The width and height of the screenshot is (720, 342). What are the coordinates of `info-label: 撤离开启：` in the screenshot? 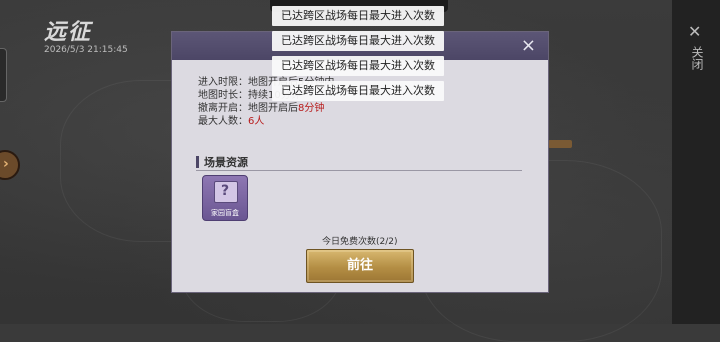 It's located at (223, 108).